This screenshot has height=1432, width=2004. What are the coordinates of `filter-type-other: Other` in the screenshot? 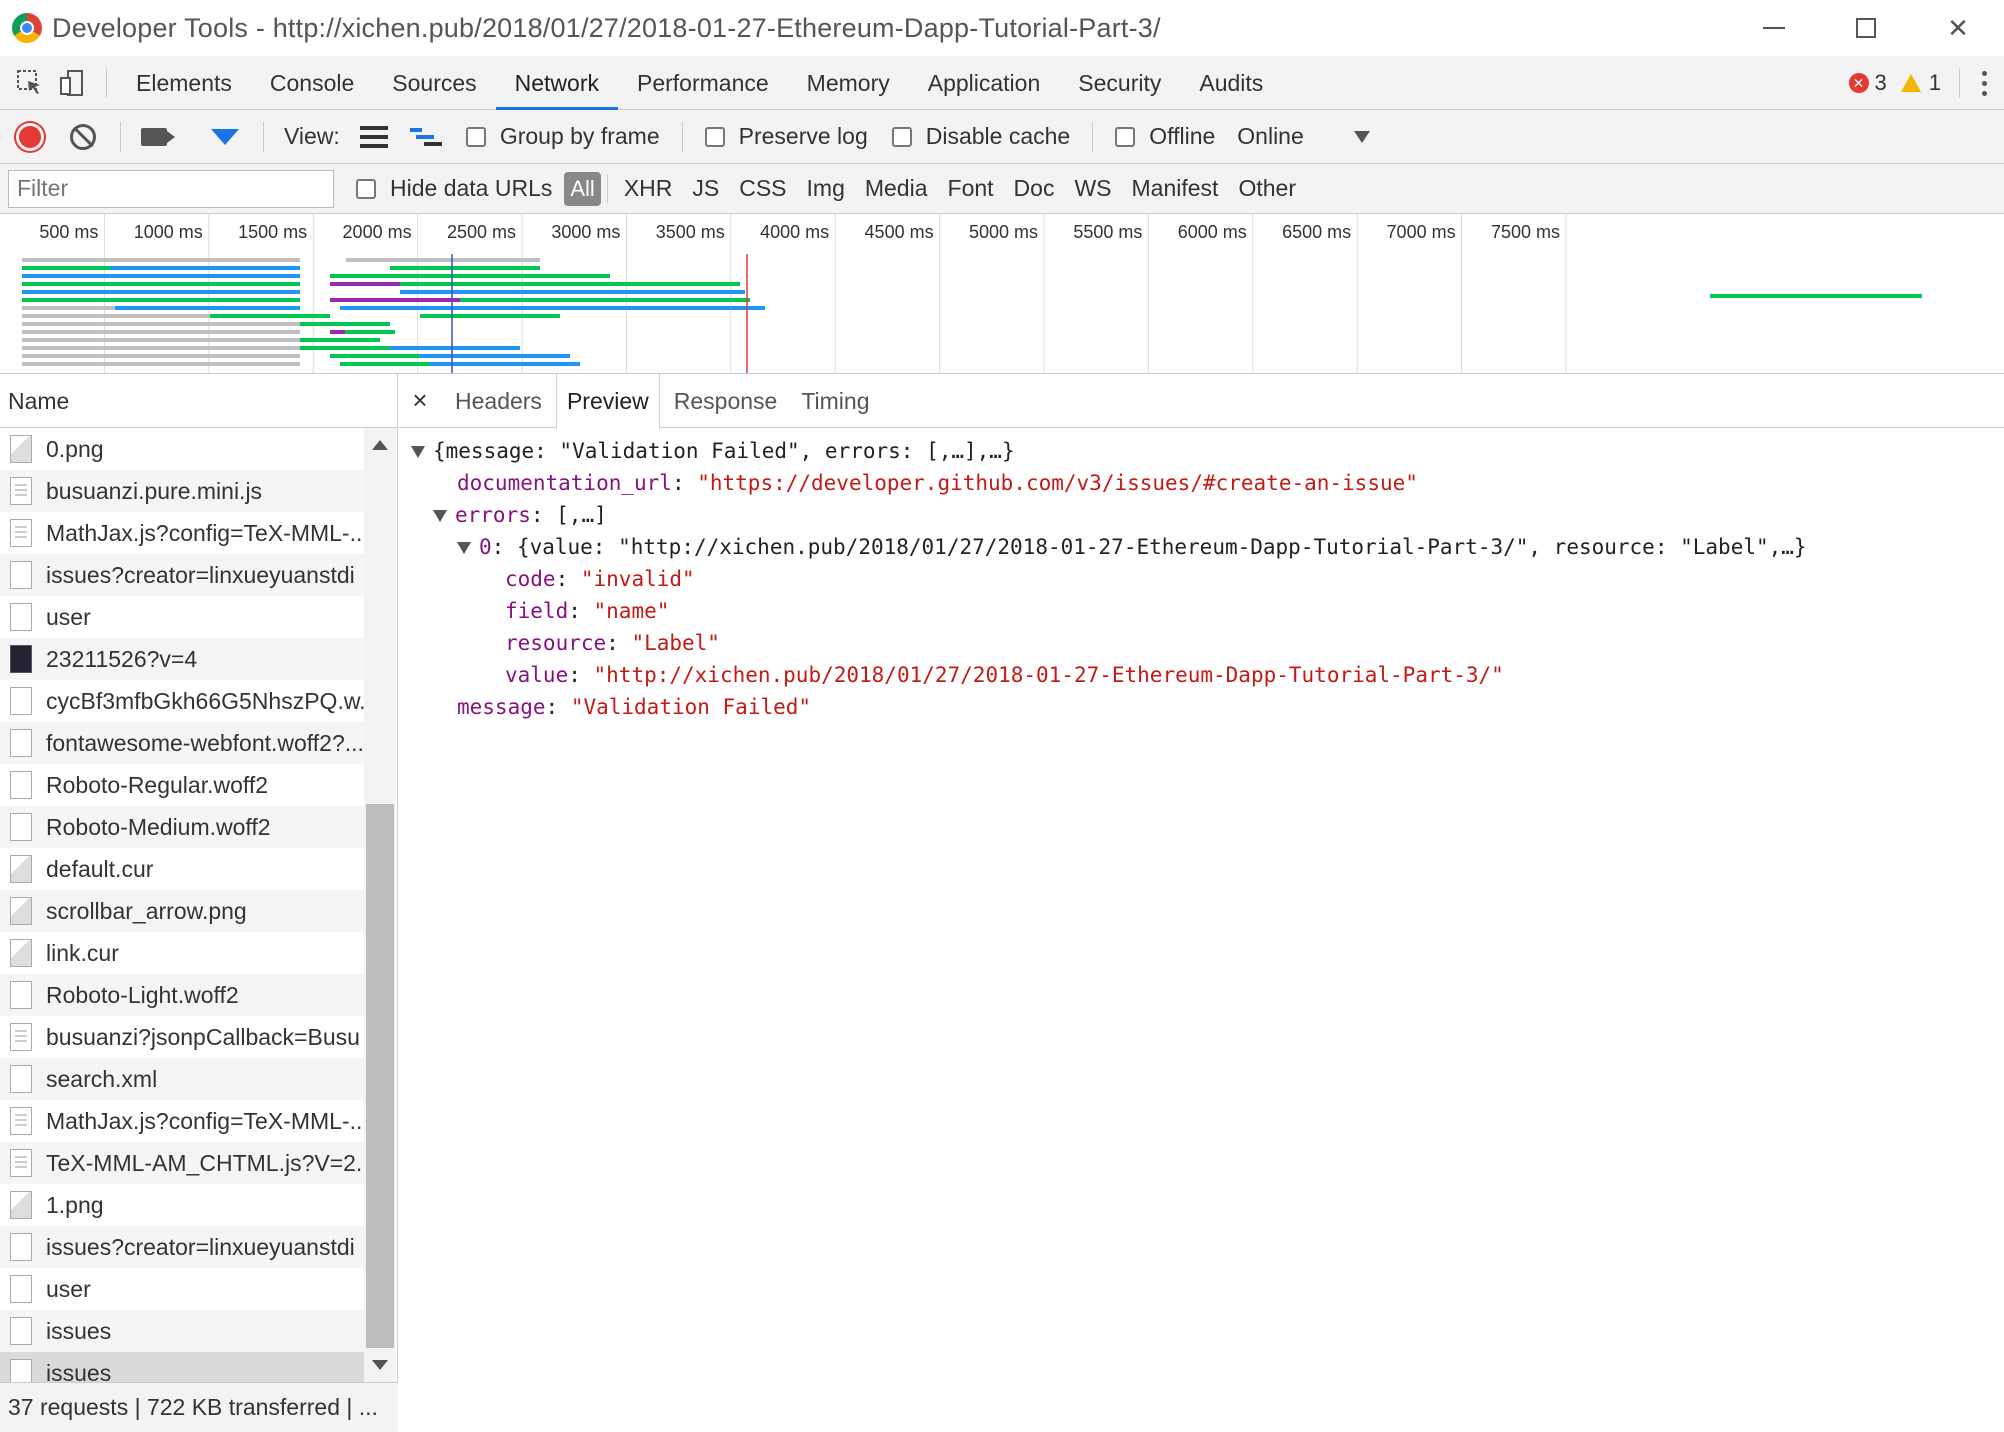 It's located at (1267, 188).